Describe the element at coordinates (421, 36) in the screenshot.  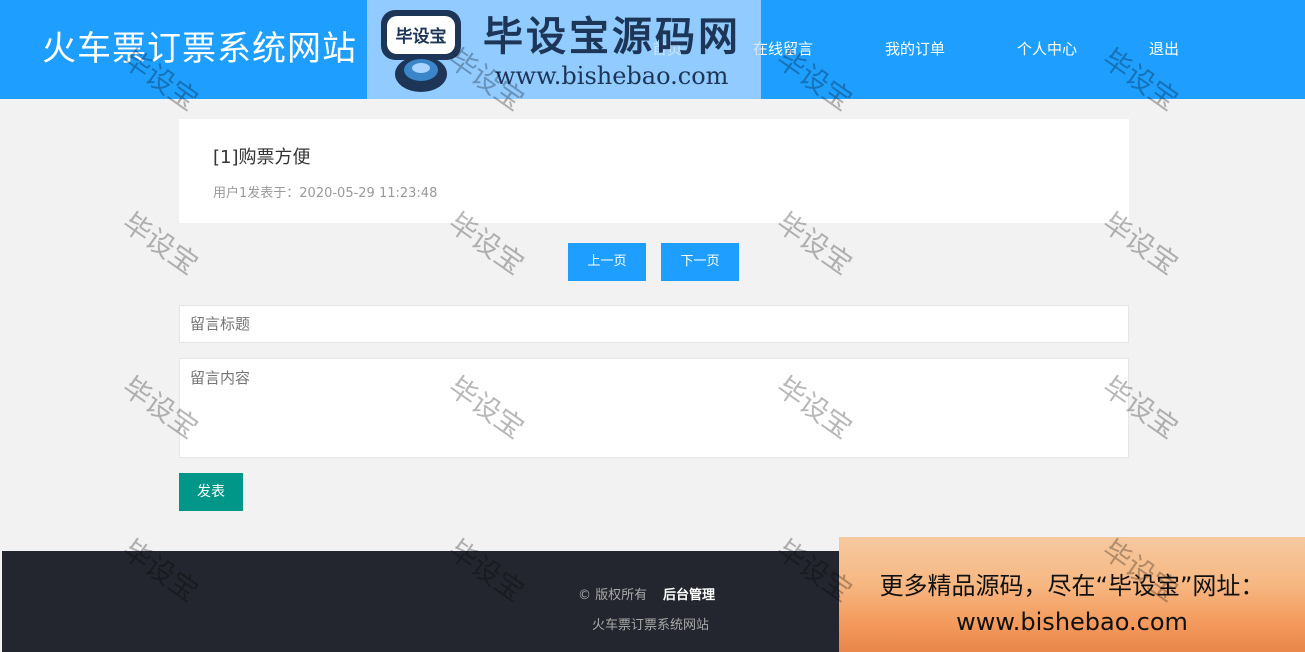
I see `badge-text: 毕设宝` at that location.